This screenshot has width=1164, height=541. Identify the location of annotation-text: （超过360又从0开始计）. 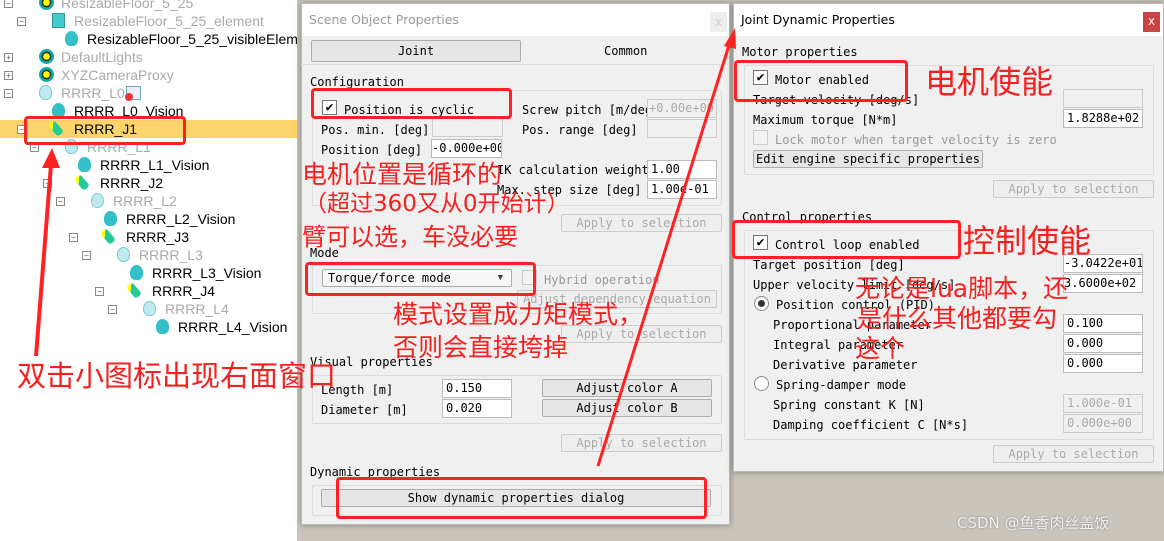
(437, 204).